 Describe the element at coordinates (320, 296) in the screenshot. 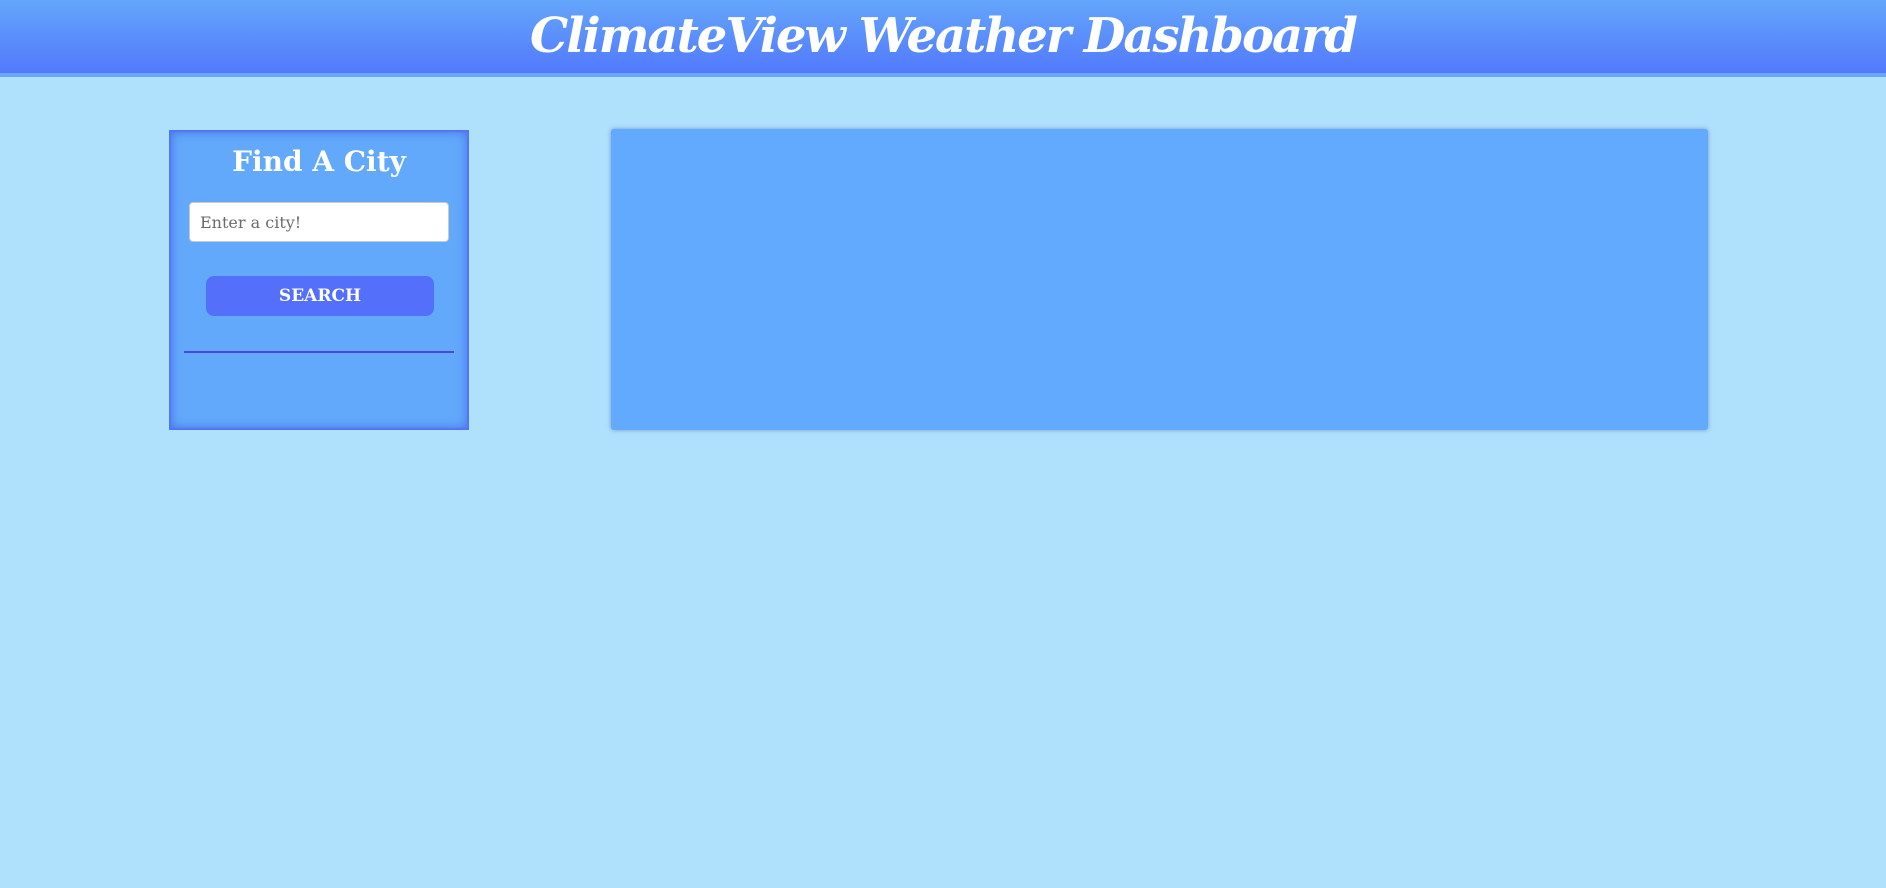

I see `search-button: SEARCH` at that location.